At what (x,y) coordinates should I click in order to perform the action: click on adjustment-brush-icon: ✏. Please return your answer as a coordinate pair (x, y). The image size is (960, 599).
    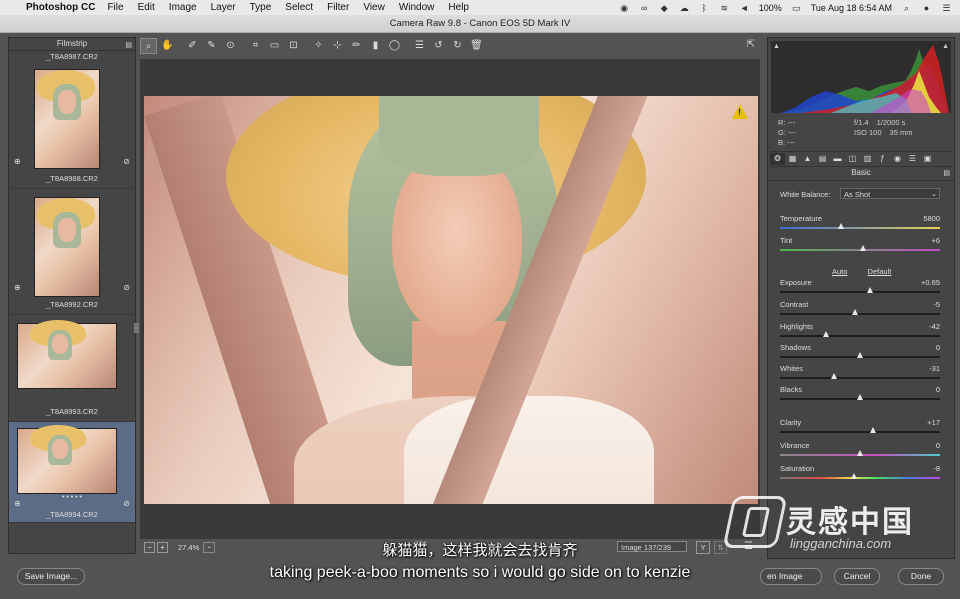
    Looking at the image, I should click on (356, 46).